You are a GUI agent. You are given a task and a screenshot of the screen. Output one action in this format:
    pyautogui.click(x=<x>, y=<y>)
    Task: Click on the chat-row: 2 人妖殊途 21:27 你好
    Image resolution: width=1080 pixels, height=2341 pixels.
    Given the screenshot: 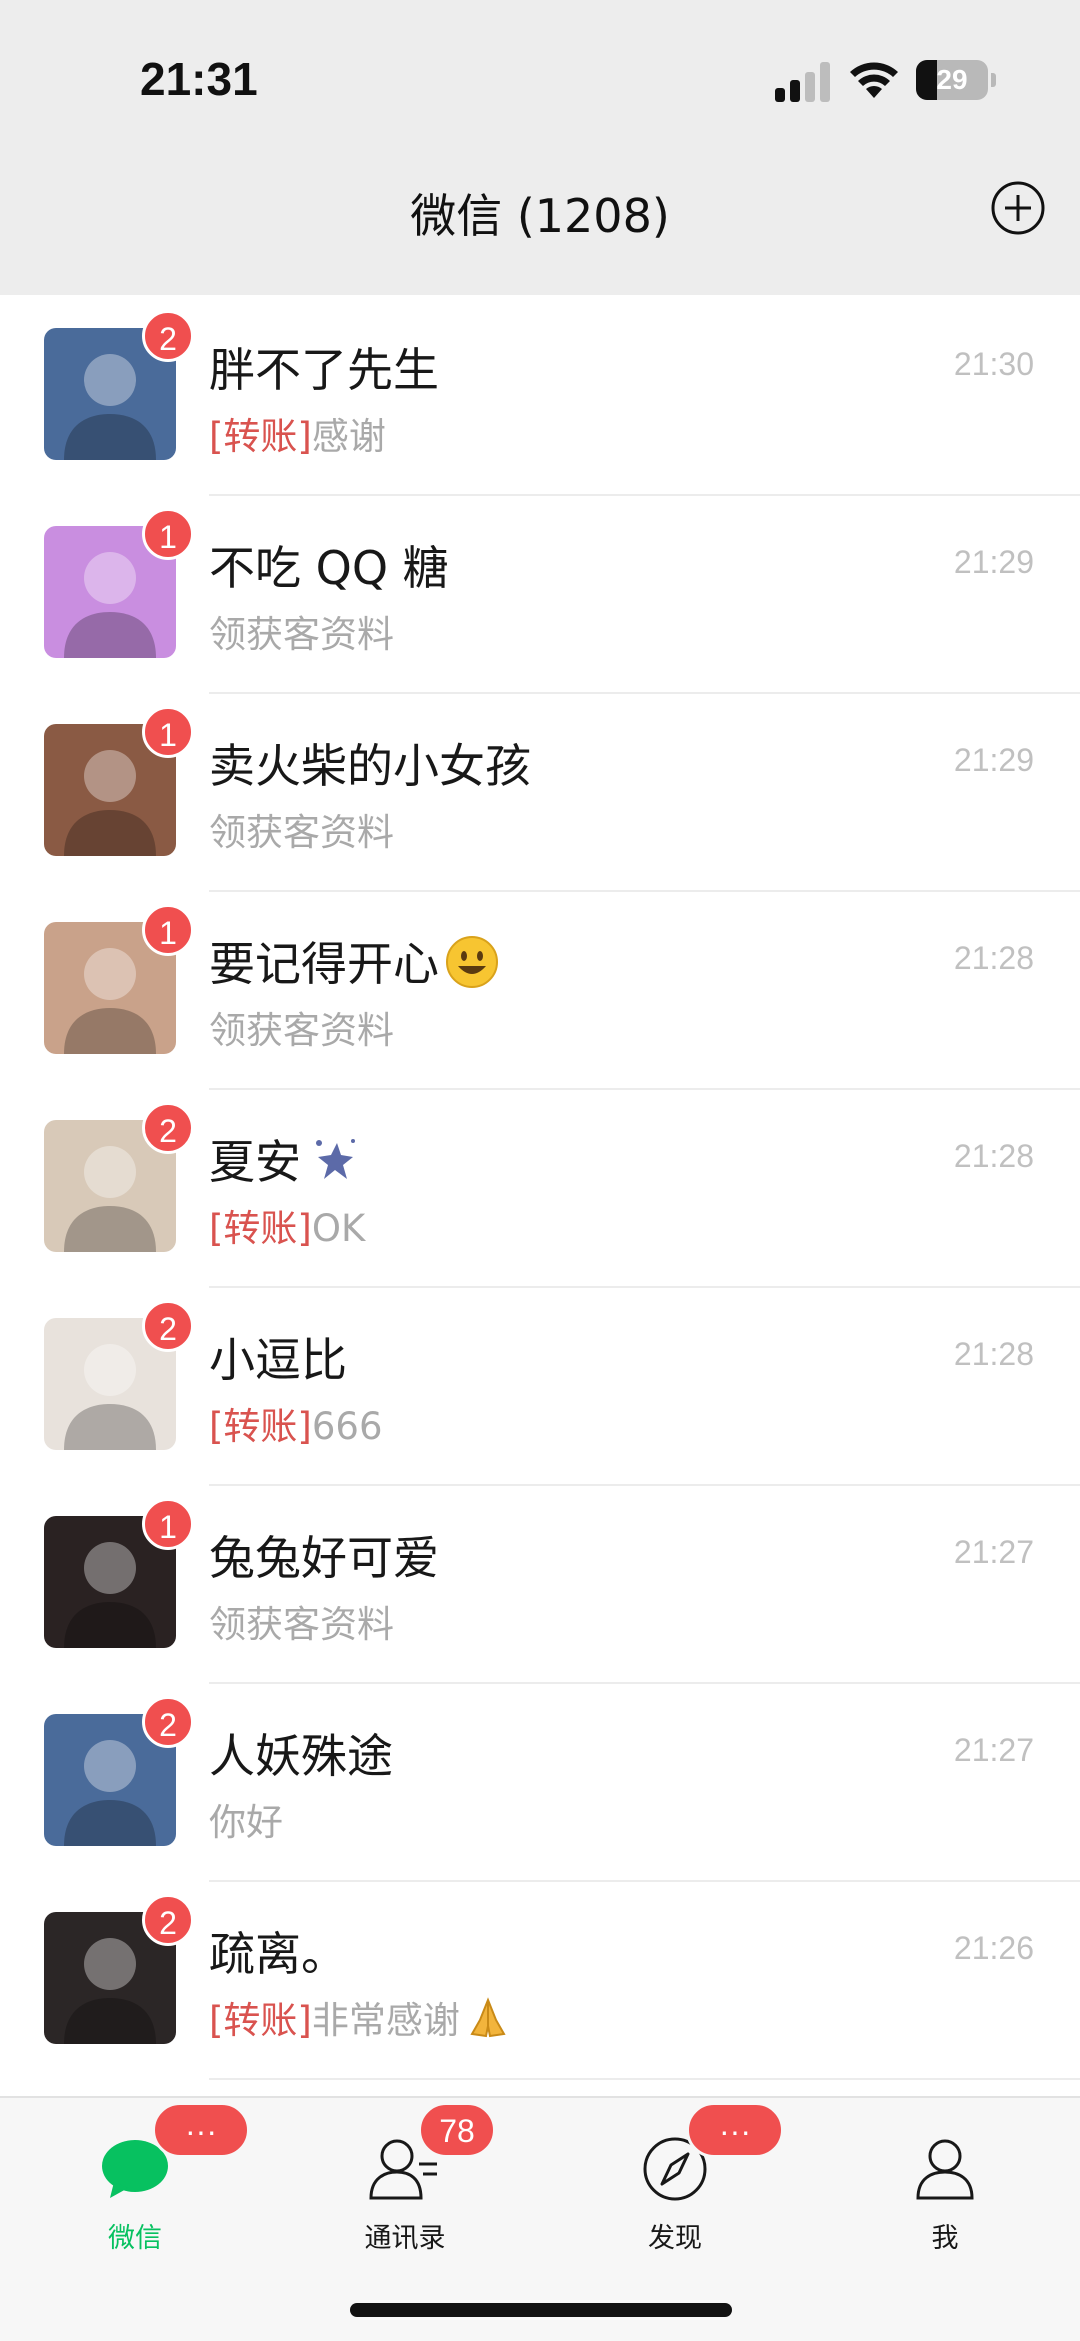 What is the action you would take?
    pyautogui.click(x=540, y=1783)
    